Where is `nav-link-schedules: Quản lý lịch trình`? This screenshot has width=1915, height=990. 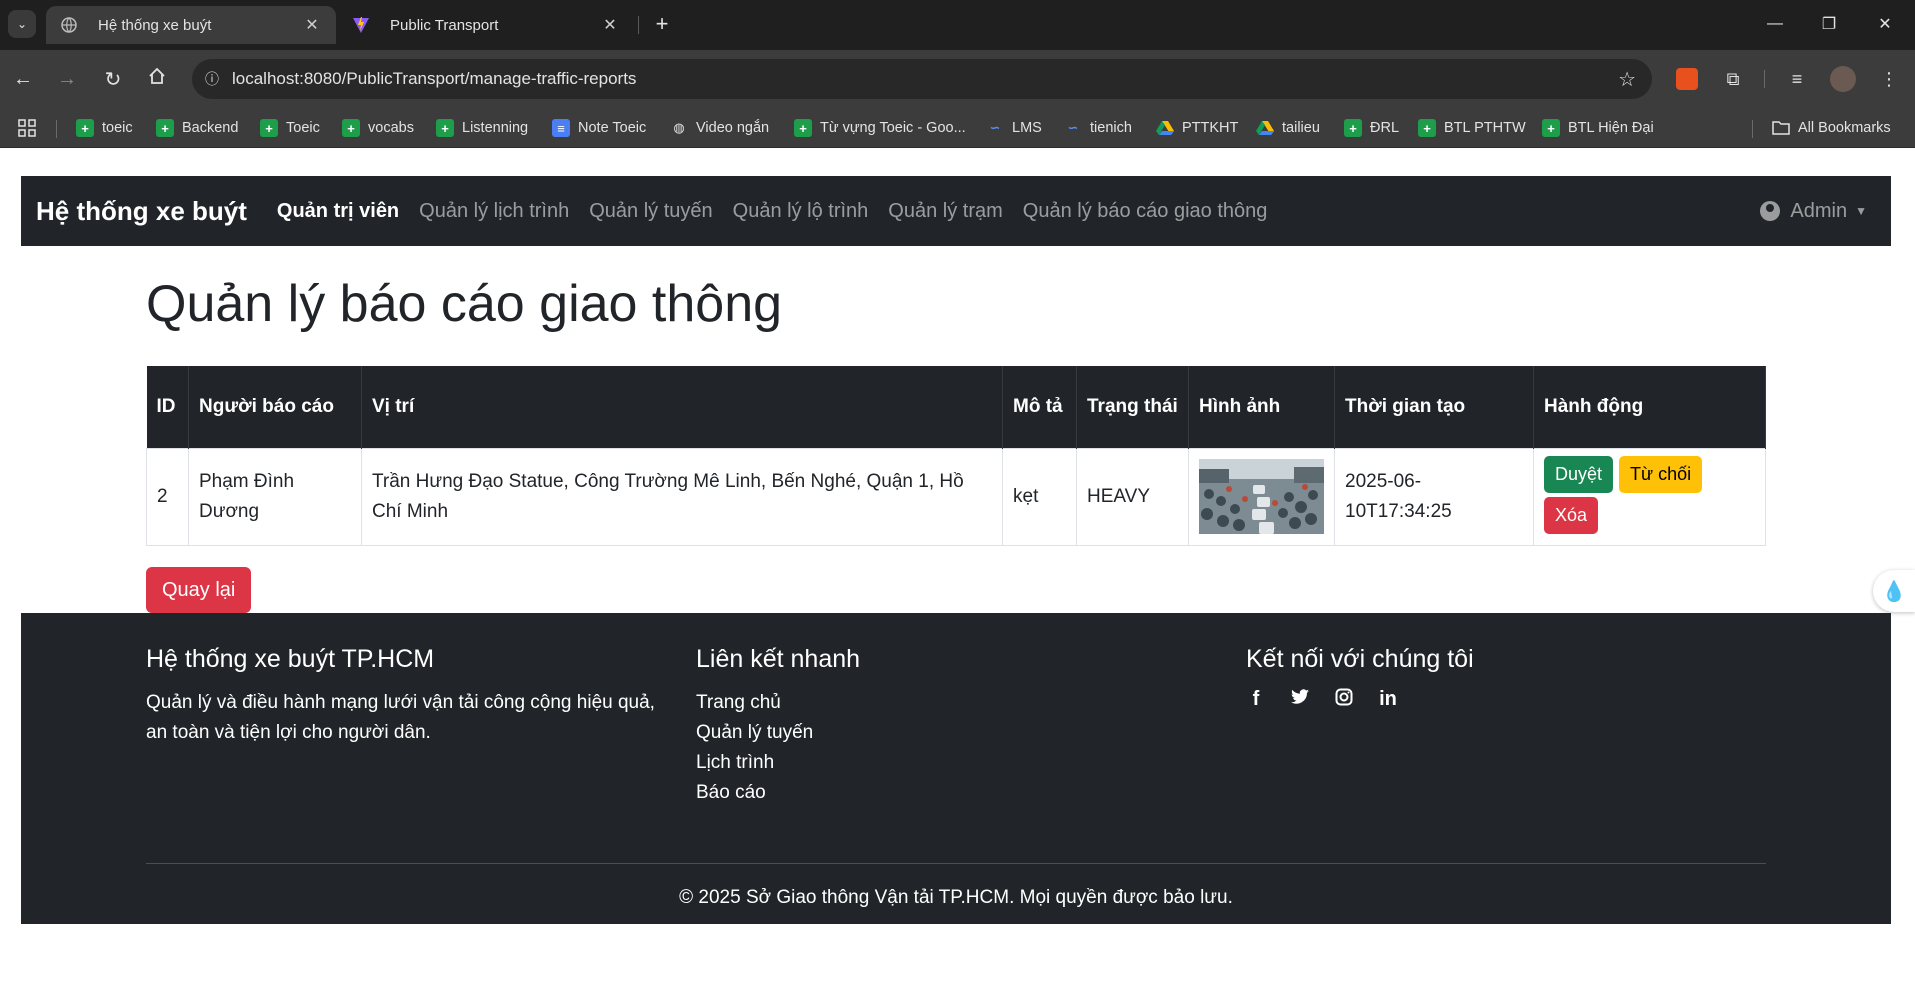 nav-link-schedules: Quản lý lịch trình is located at coordinates (494, 211).